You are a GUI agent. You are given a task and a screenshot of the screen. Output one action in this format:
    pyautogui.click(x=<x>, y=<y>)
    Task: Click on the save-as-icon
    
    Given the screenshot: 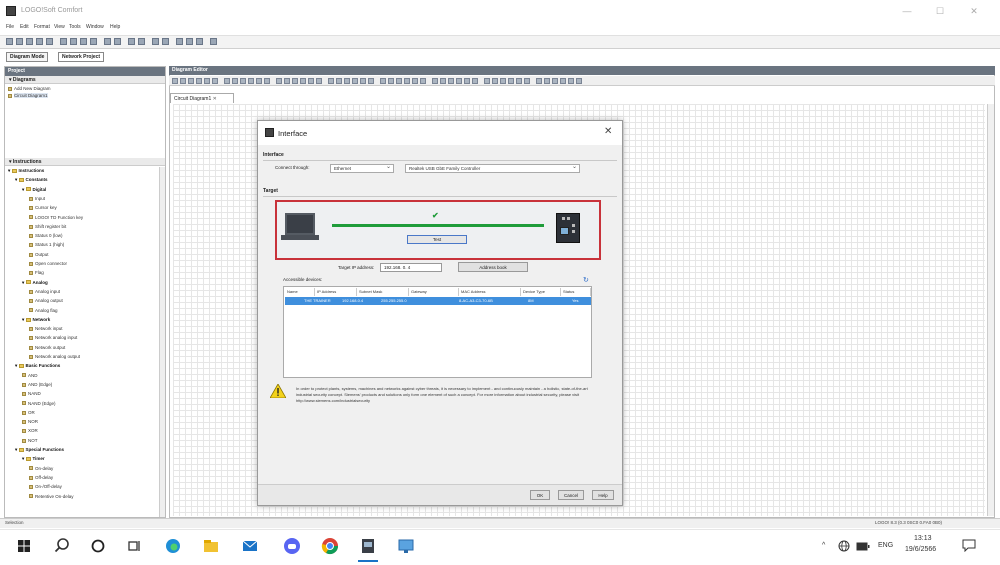 What is the action you would take?
    pyautogui.click(x=39, y=41)
    